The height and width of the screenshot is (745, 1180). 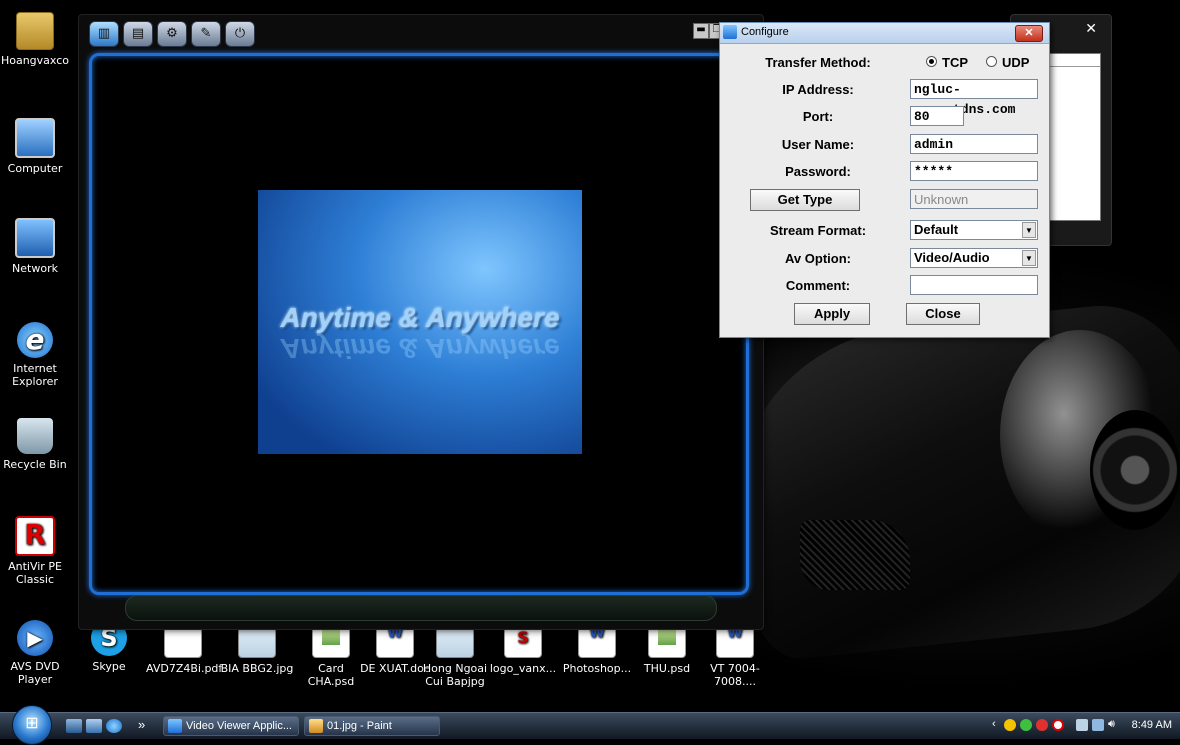 What do you see at coordinates (818, 230) in the screenshot?
I see `stream-format-label: Stream Format:` at bounding box center [818, 230].